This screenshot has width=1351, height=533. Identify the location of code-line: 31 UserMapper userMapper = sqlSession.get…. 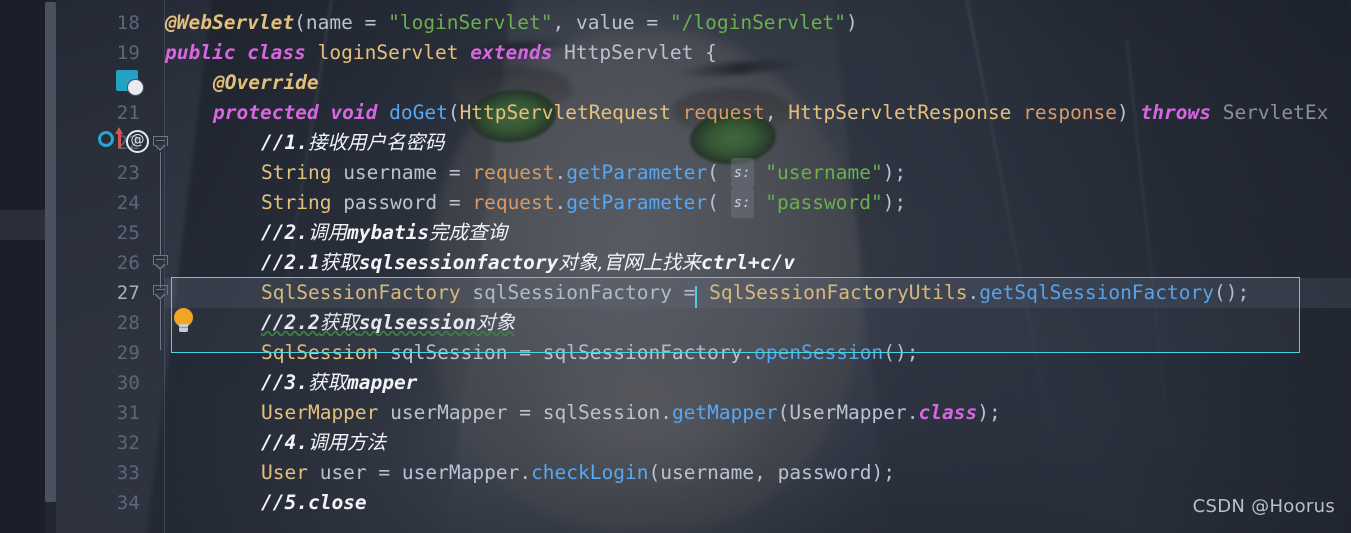
(675, 413).